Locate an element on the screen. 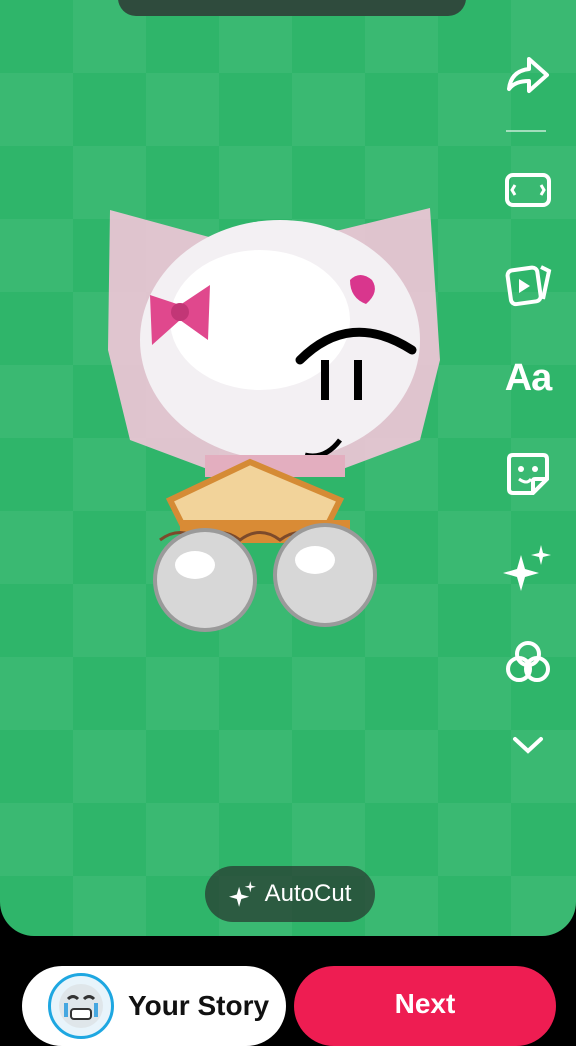 The image size is (576, 1046). chevron-down-icon is located at coordinates (528, 745).